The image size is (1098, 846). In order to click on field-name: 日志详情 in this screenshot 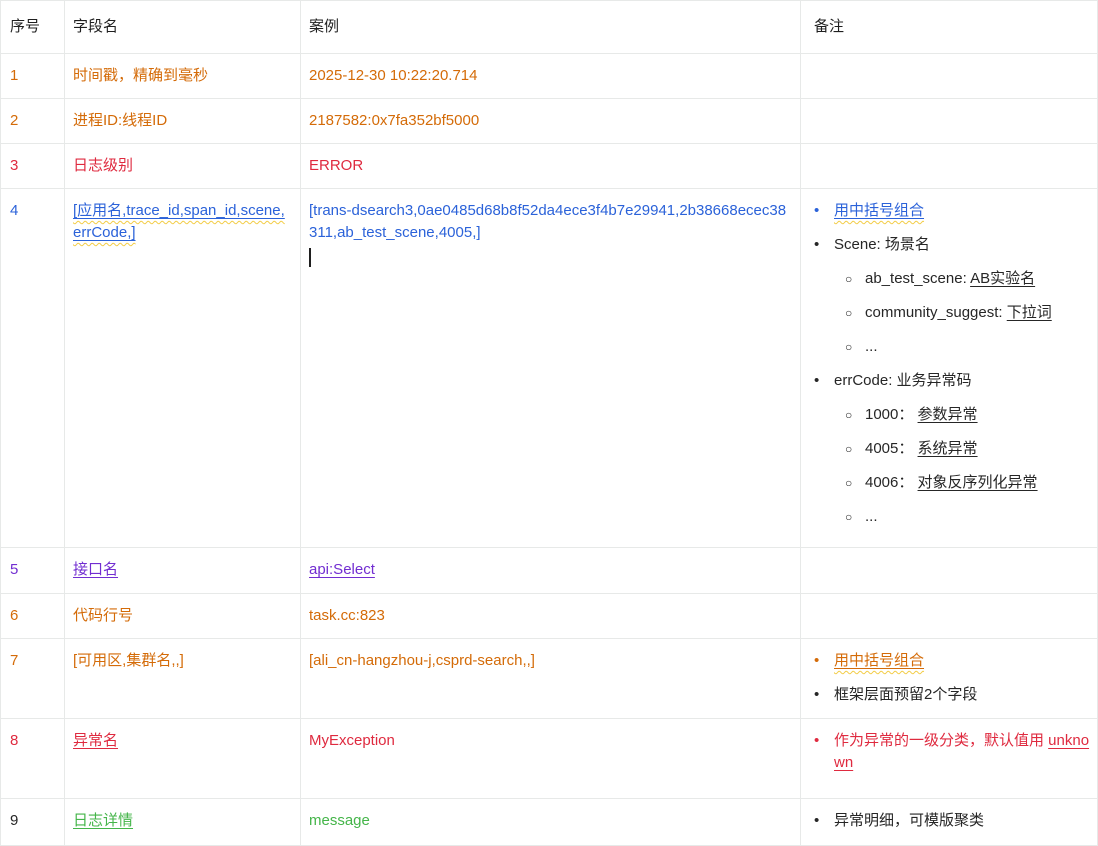, I will do `click(103, 820)`.